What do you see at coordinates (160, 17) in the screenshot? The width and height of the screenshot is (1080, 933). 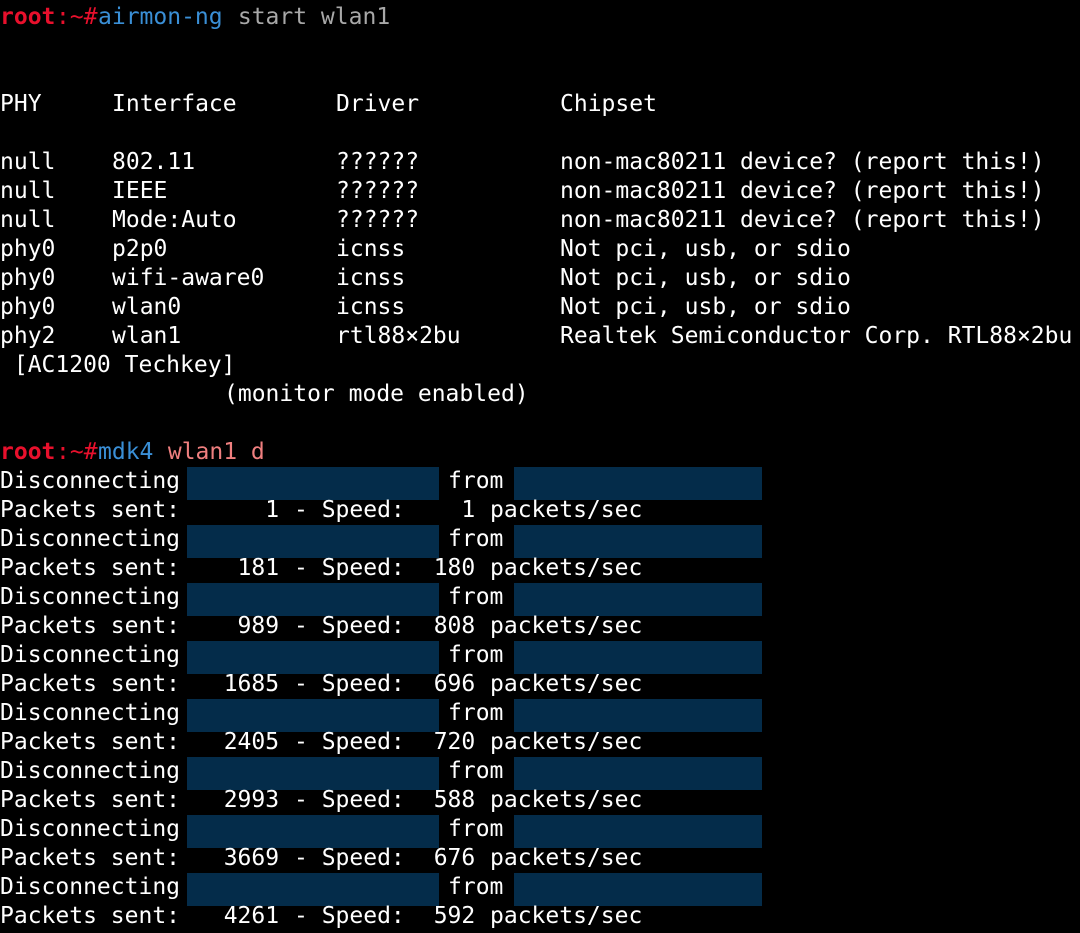 I see `prompt-command: airmon-ng` at bounding box center [160, 17].